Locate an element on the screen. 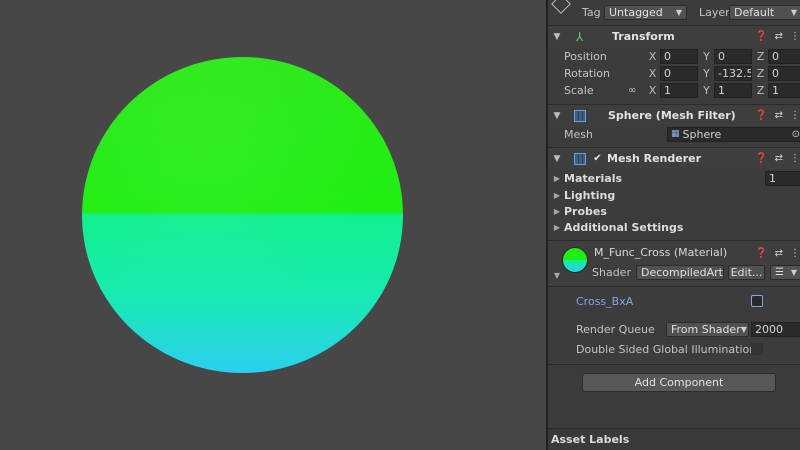 Image resolution: width=800 pixels, height=450 pixels. render-queue-row: Render Queue From Shader ▼ 2000 is located at coordinates (674, 329).